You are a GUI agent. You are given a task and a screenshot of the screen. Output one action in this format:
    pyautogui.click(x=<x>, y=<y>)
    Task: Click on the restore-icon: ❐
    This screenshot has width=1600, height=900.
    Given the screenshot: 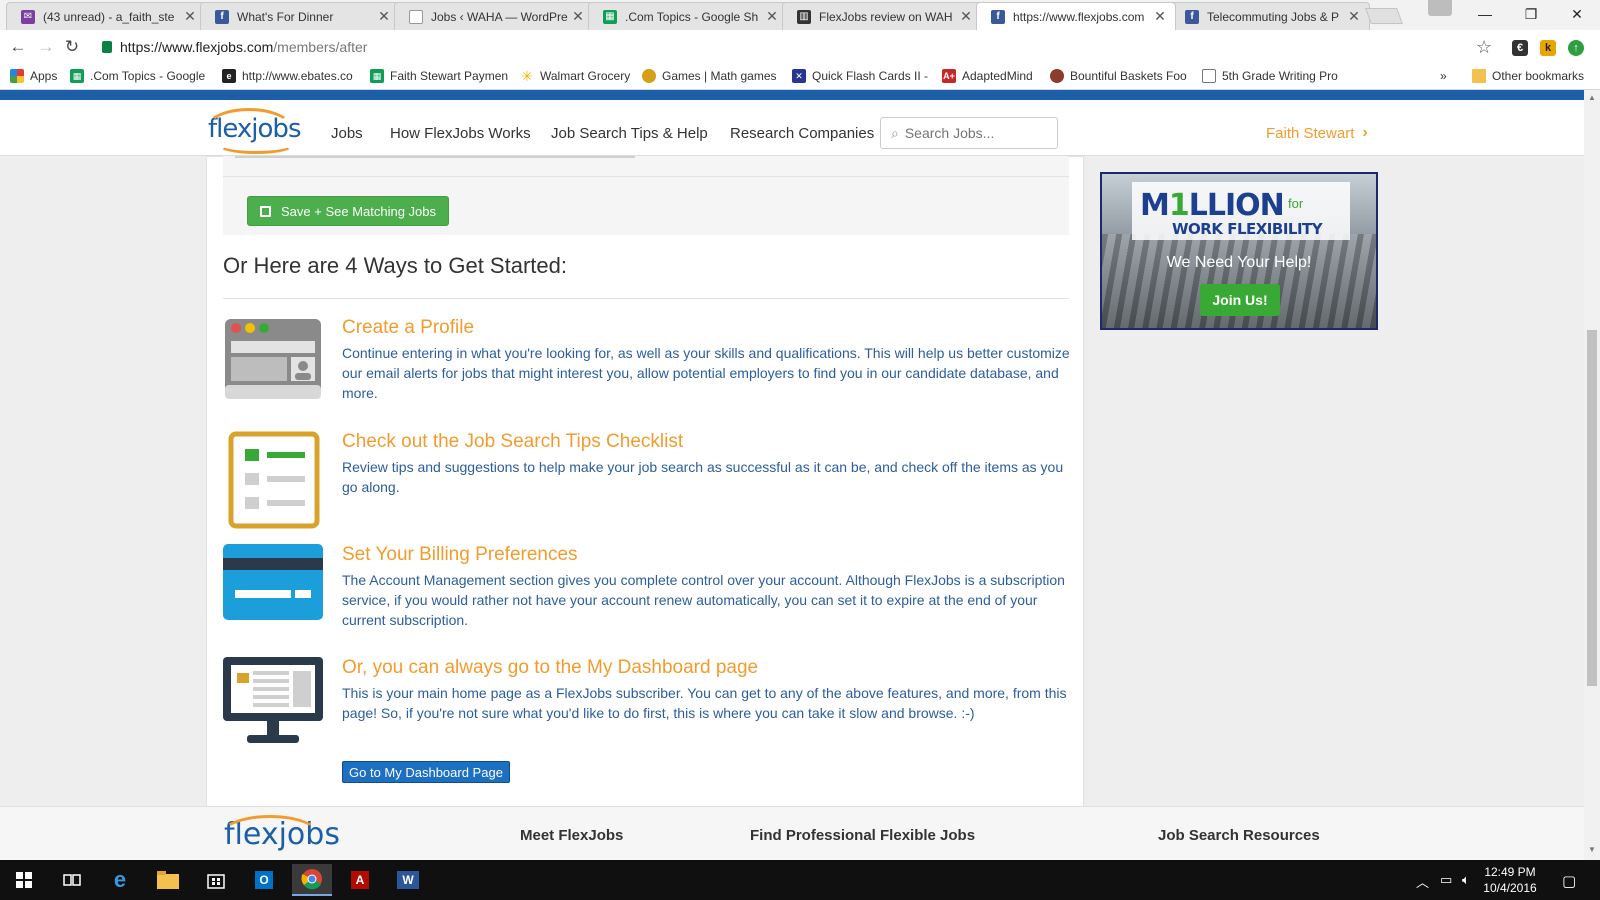 What is the action you would take?
    pyautogui.click(x=1531, y=14)
    